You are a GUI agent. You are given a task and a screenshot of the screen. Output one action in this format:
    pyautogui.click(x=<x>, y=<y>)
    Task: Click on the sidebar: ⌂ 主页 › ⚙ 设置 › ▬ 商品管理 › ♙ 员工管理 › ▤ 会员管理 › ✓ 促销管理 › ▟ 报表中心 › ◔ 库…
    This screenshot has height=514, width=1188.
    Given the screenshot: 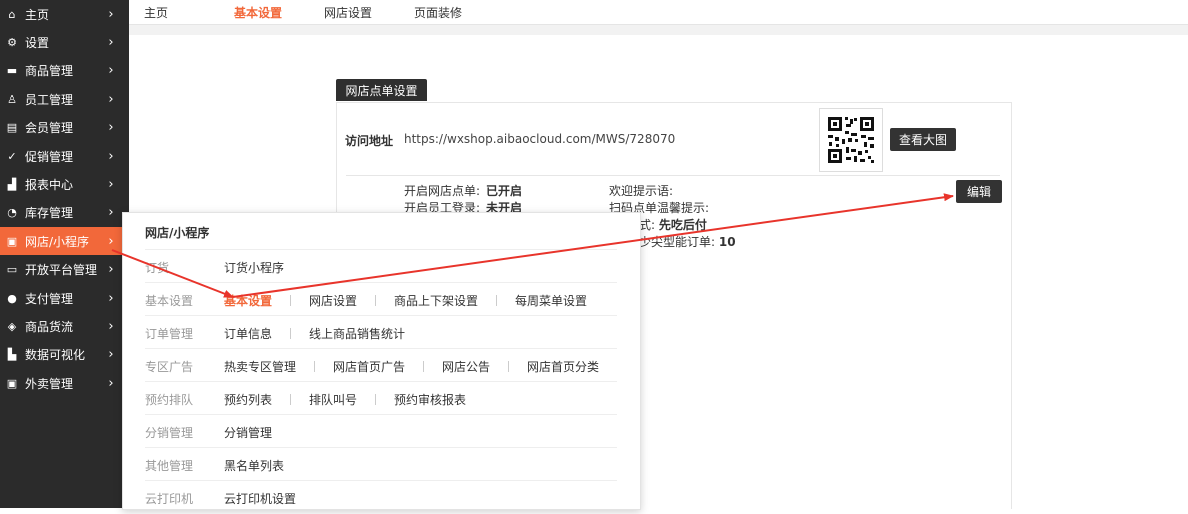 What is the action you would take?
    pyautogui.click(x=64, y=254)
    